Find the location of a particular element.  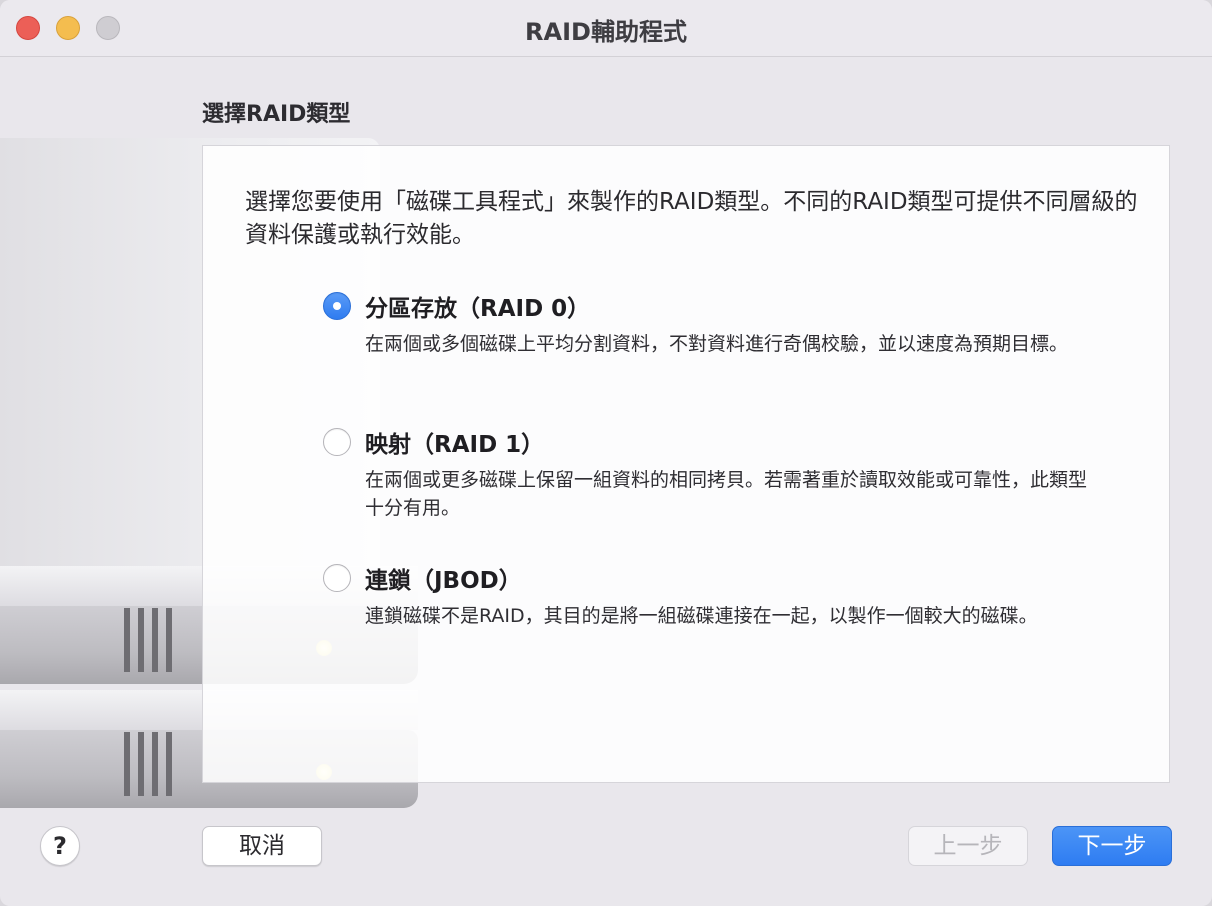

radio-raid0 is located at coordinates (337, 306).